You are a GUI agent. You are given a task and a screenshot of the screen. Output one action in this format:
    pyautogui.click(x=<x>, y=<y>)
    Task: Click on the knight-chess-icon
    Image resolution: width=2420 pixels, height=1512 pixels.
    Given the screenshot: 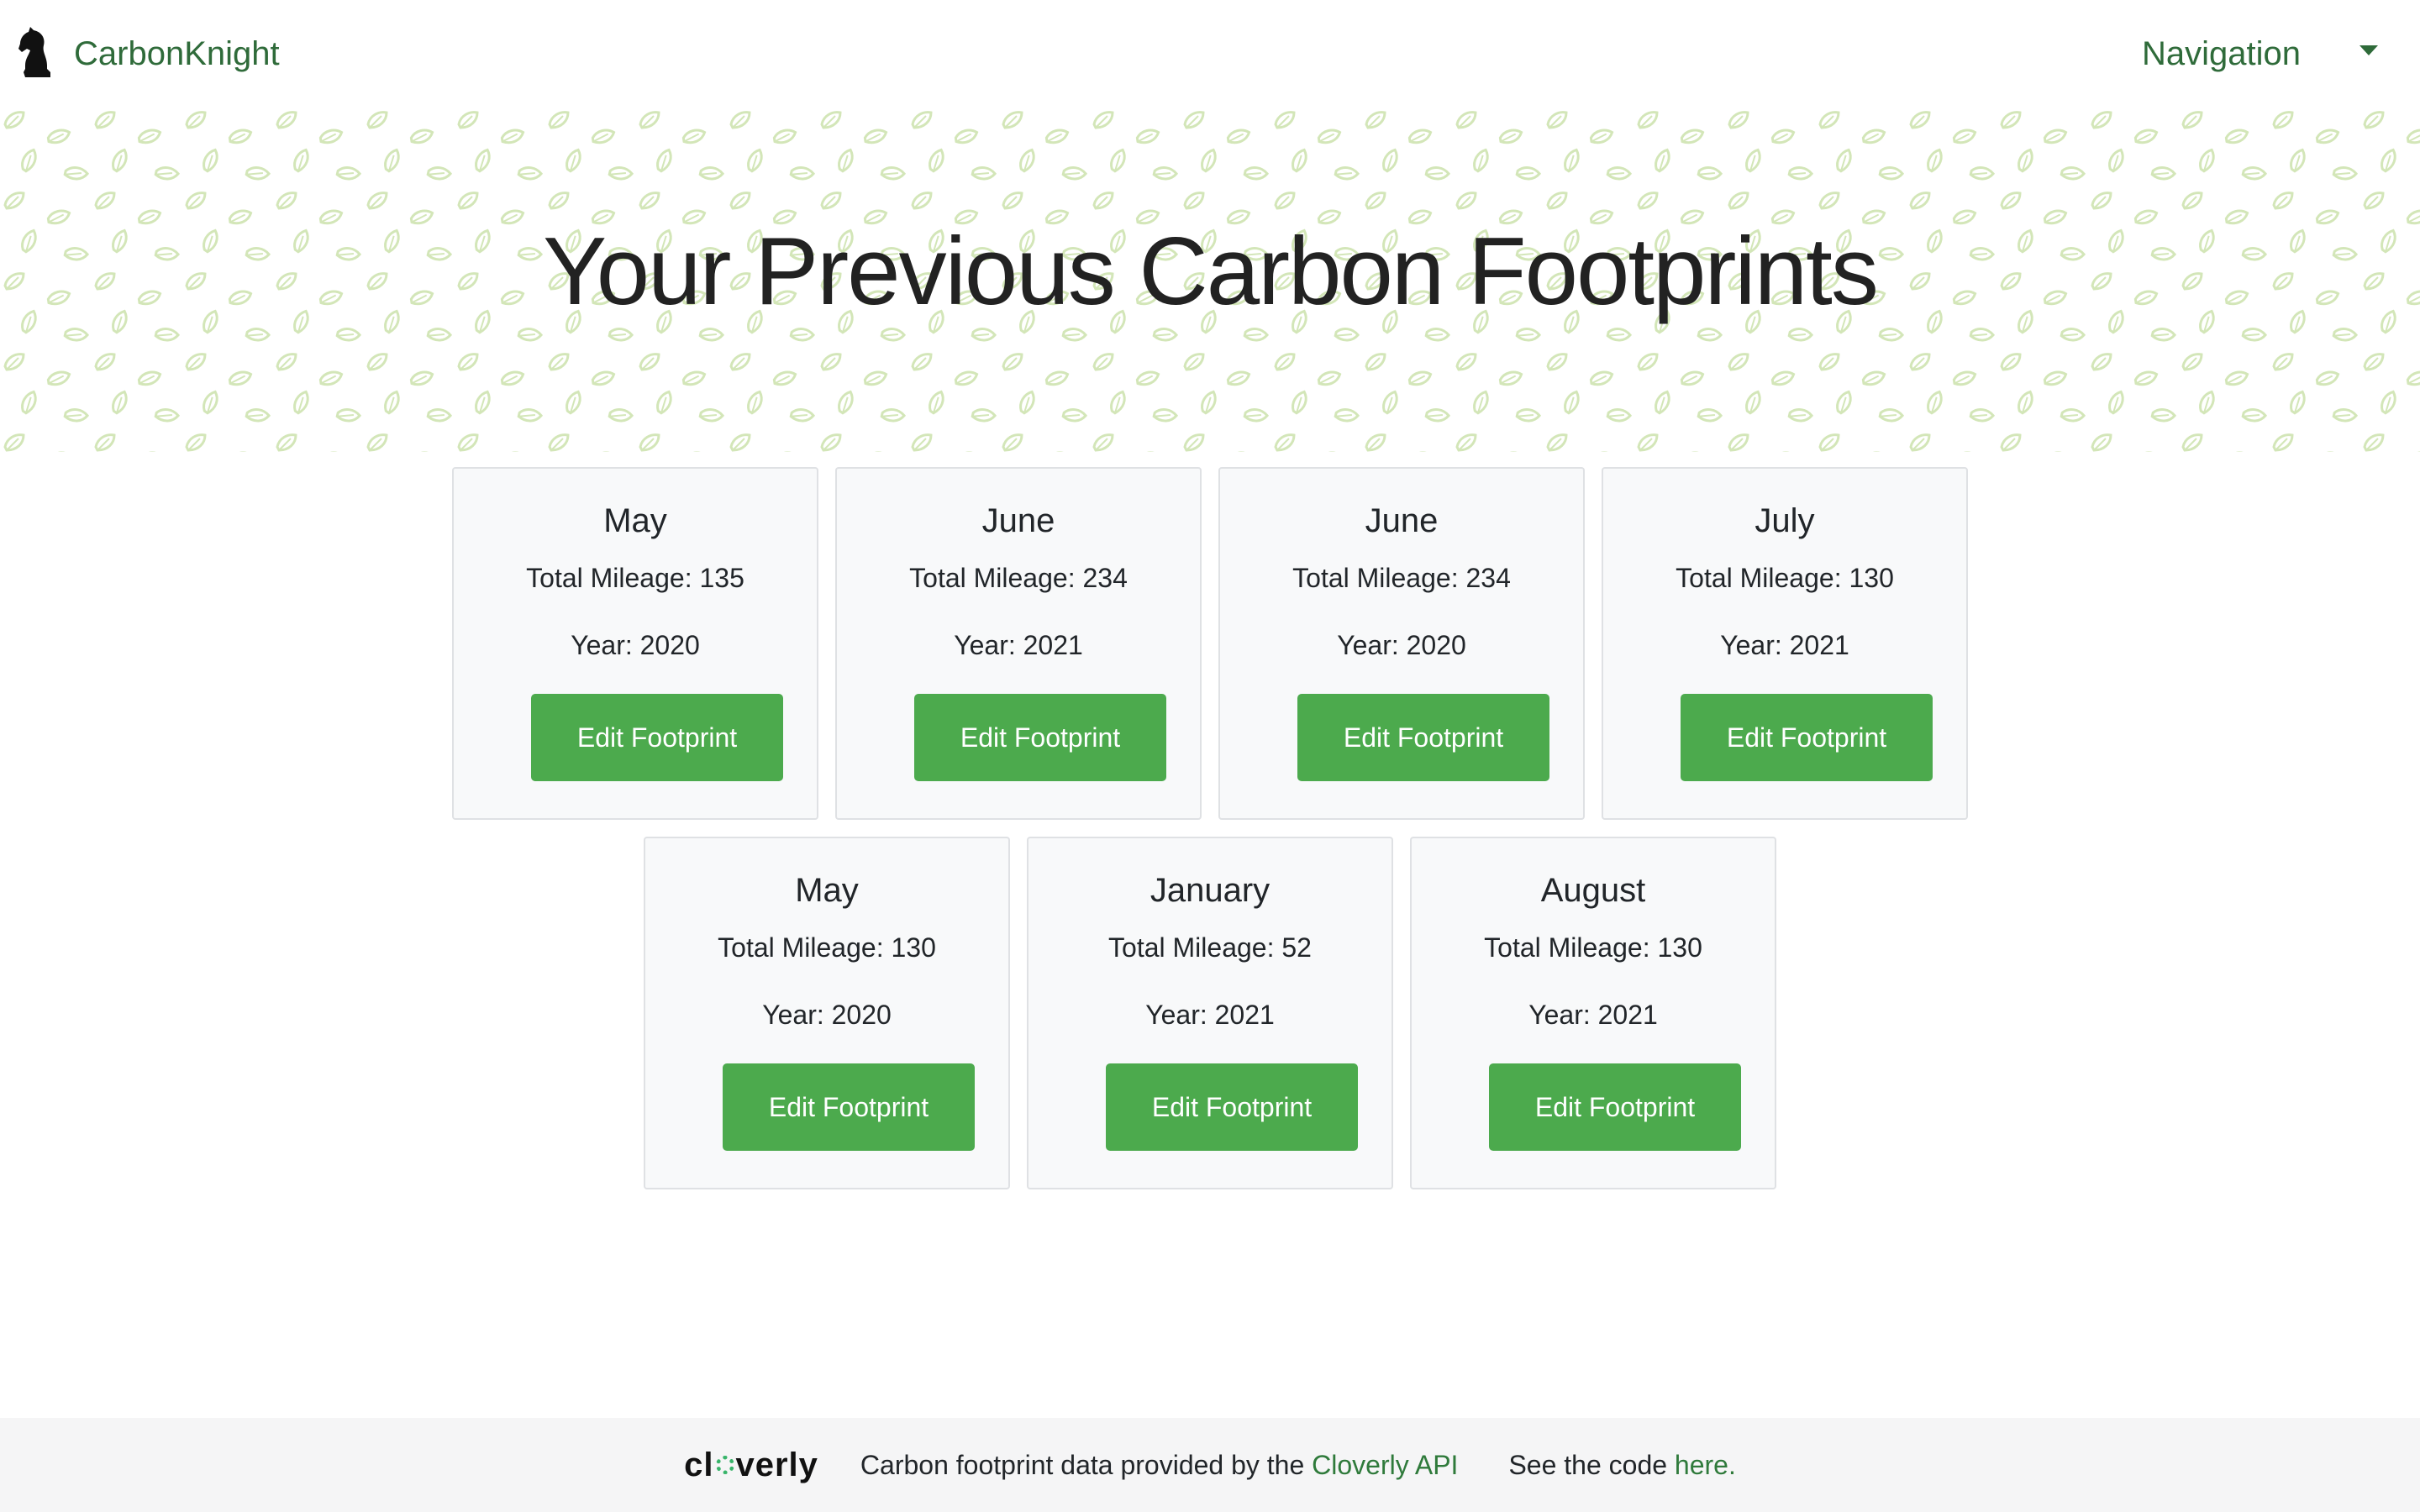 What is the action you would take?
    pyautogui.click(x=37, y=54)
    